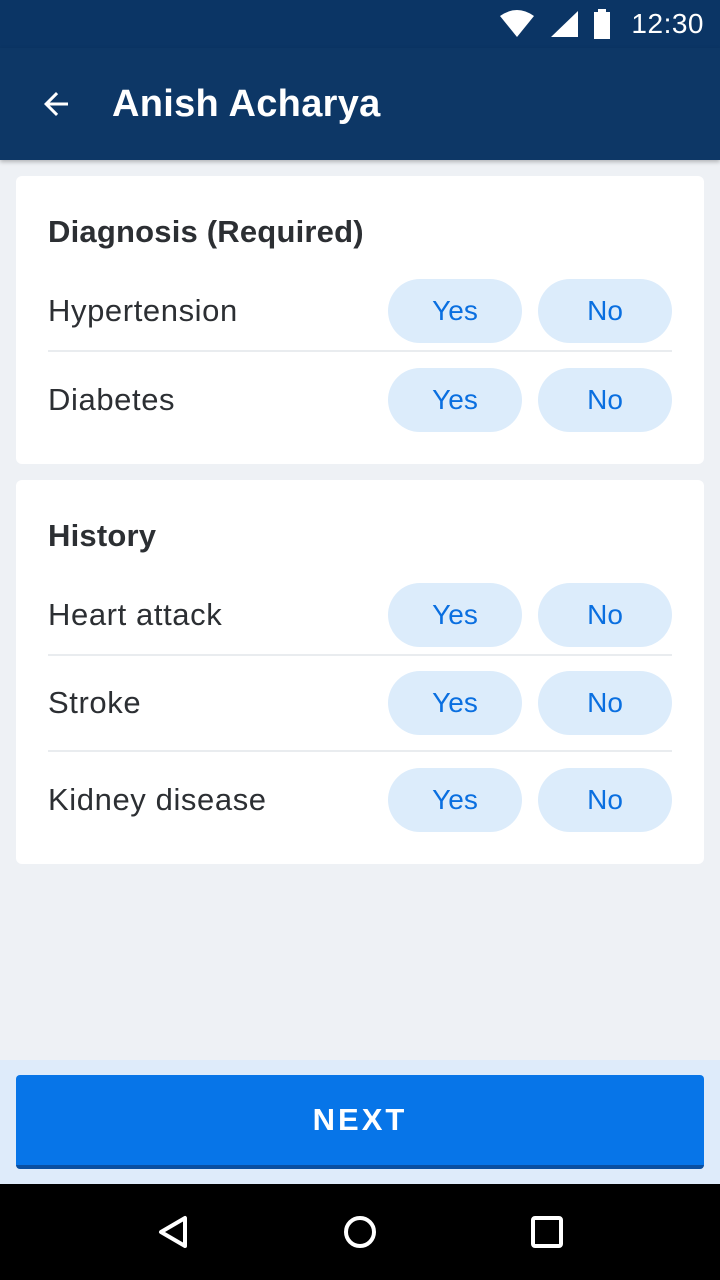 This screenshot has width=720, height=1280. I want to click on row-label: Heart attack, so click(135, 614).